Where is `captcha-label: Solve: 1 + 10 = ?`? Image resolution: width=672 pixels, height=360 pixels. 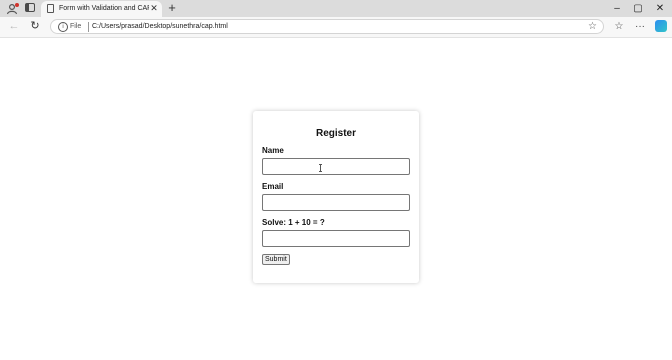 captcha-label: Solve: 1 + 10 = ? is located at coordinates (293, 222).